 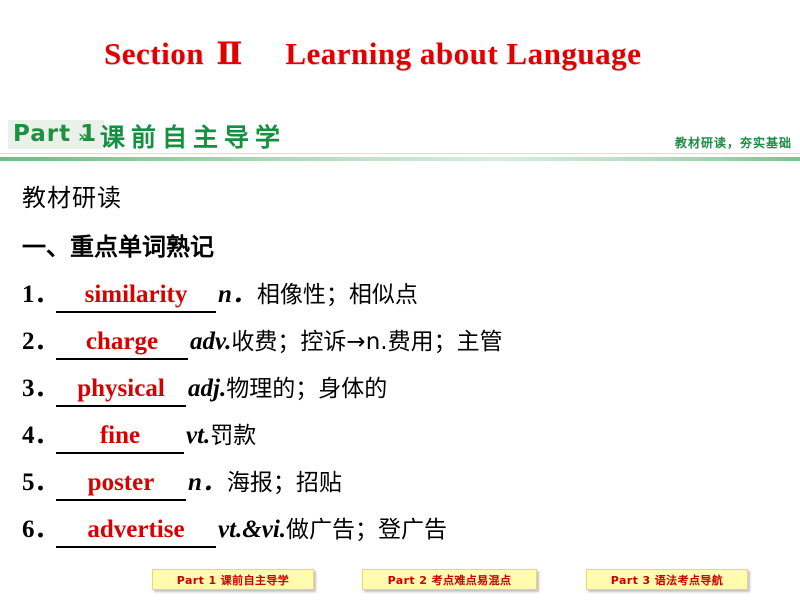 I want to click on part-tagline-label: 教材研读，夯实基础, so click(x=733, y=143).